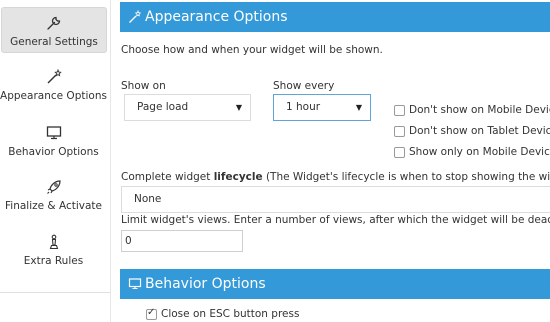 This screenshot has width=550, height=322. Describe the element at coordinates (53, 152) in the screenshot. I see `sidebar-item-label: Behavior Options` at that location.